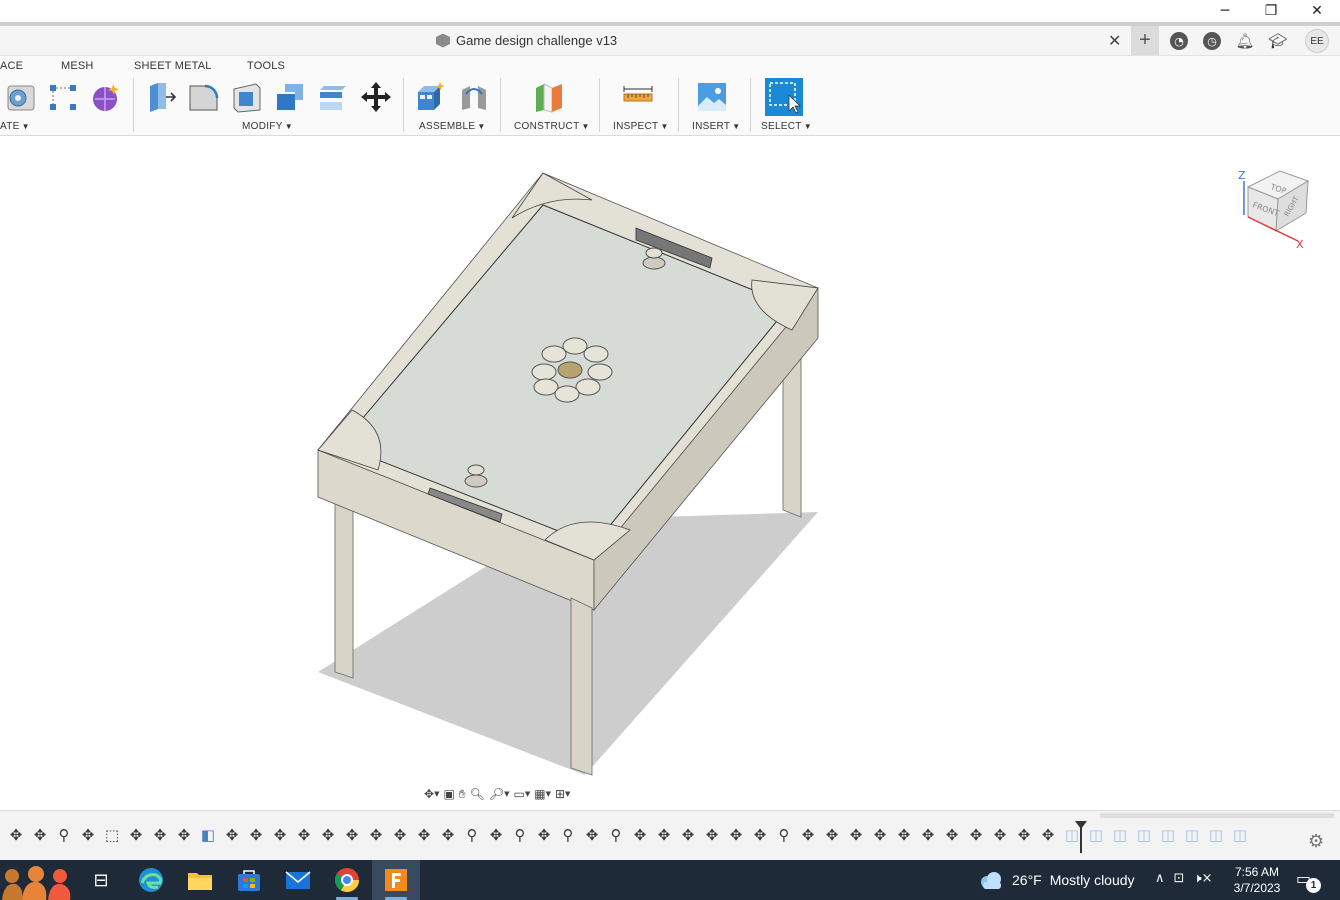 The image size is (1340, 900). What do you see at coordinates (1277, 41) in the screenshot?
I see `learn-icon: 🎓︎` at bounding box center [1277, 41].